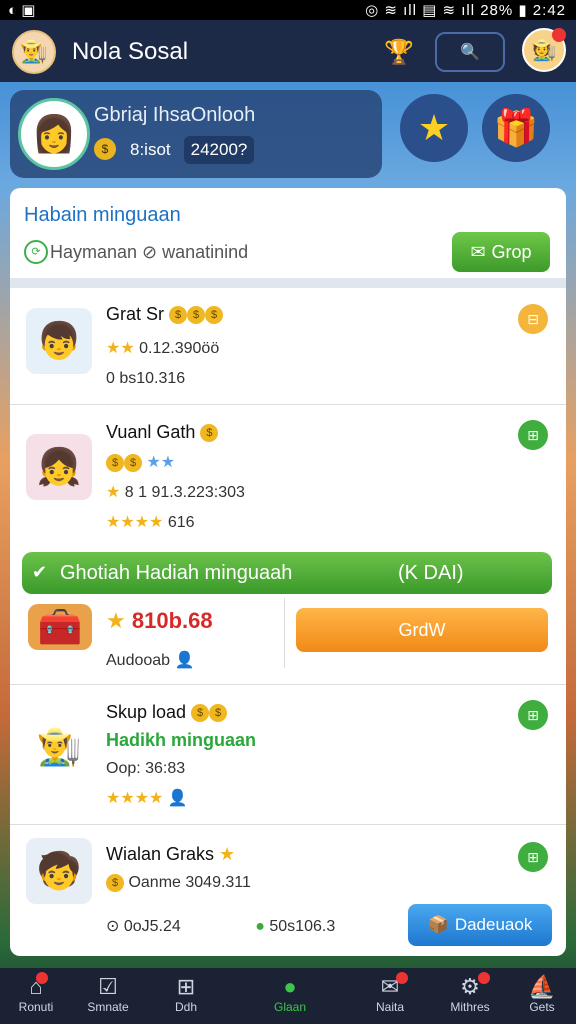 Image resolution: width=576 pixels, height=1024 pixels. I want to click on farmer-avatar-icon: 👨‍🌾, so click(34, 52).